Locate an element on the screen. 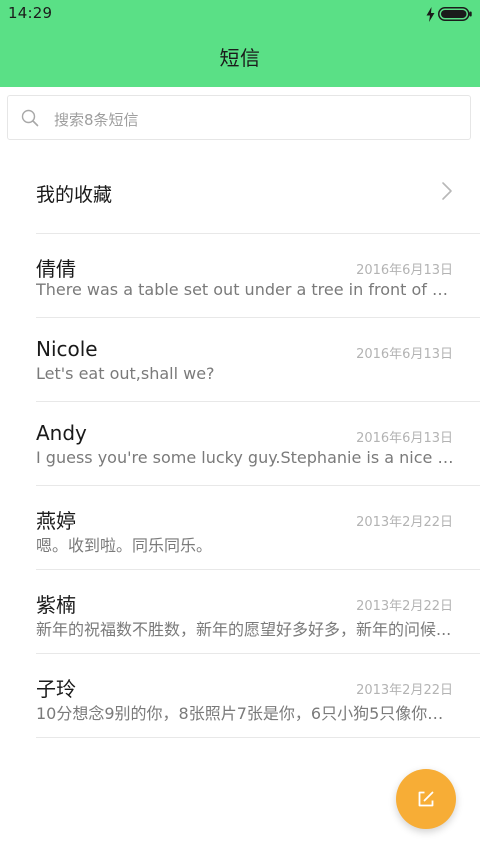 This screenshot has width=480, height=853. divider is located at coordinates (258, 737).